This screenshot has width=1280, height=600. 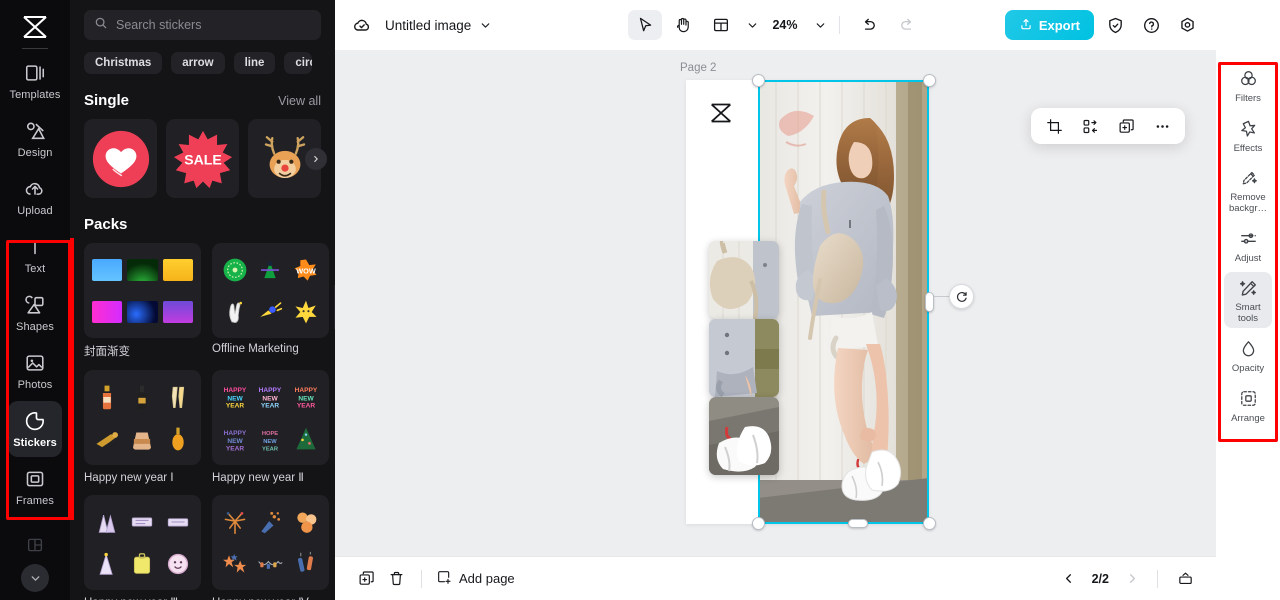 I want to click on thumbnail-preview-shirt, so click(x=744, y=358).